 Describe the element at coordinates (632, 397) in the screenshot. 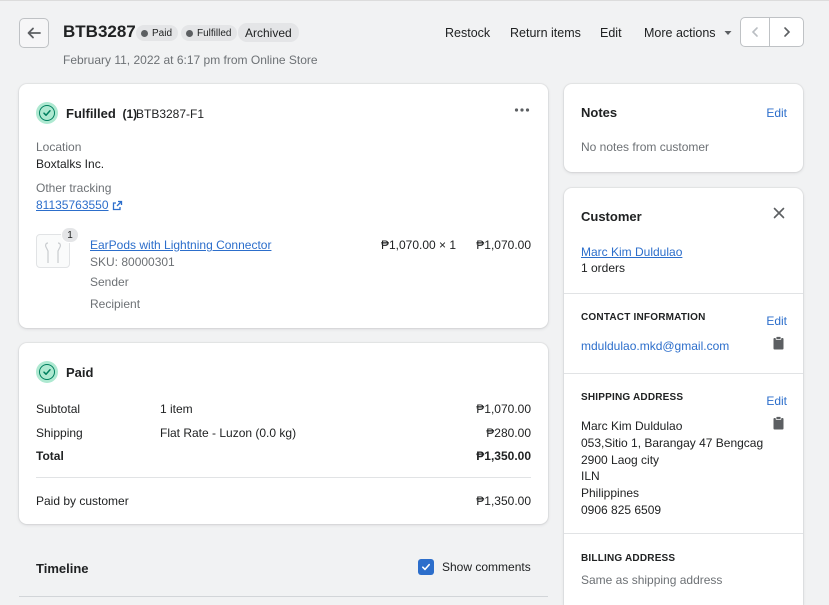

I see `shipping-heading: SHIPPING ADDRESS` at that location.